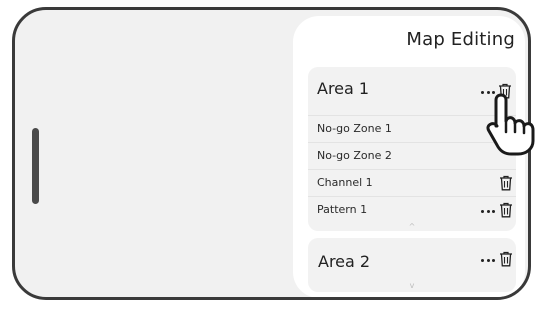 The height and width of the screenshot is (314, 549). What do you see at coordinates (510, 124) in the screenshot?
I see `hand-pointer-icon` at bounding box center [510, 124].